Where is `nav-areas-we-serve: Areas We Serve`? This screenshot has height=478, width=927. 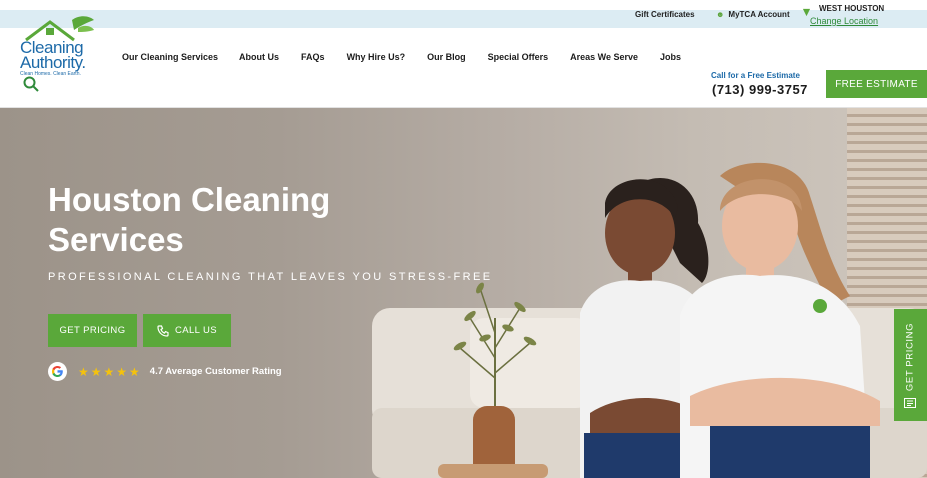
nav-areas-we-serve: Areas We Serve is located at coordinates (604, 57).